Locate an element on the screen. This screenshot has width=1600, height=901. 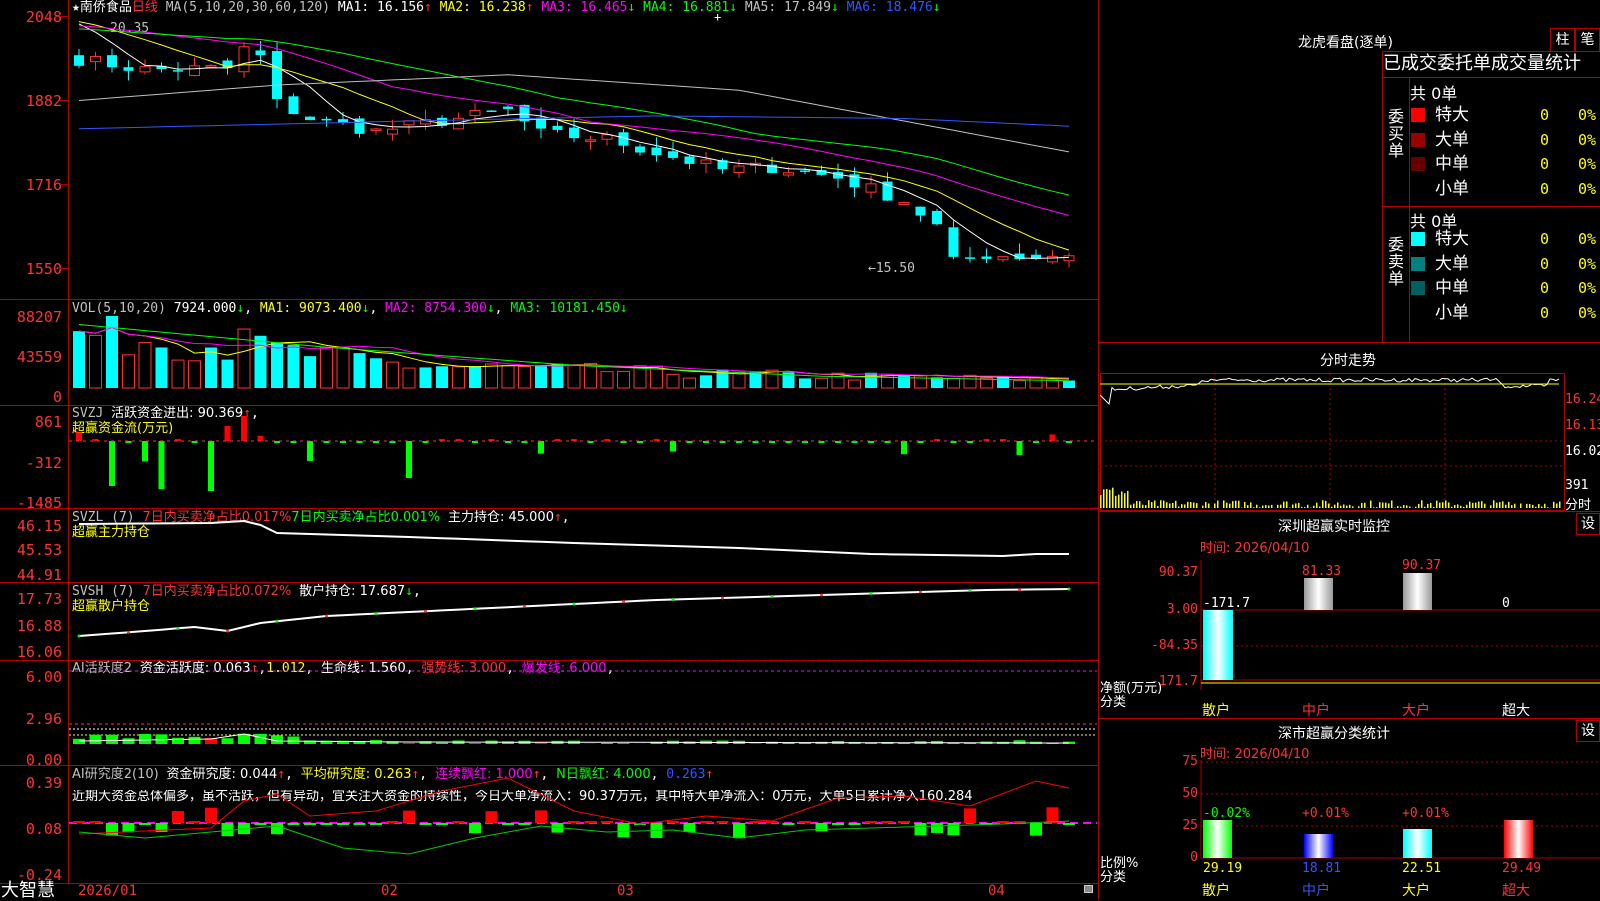
monitor-category-label: 超大 is located at coordinates (1516, 710).